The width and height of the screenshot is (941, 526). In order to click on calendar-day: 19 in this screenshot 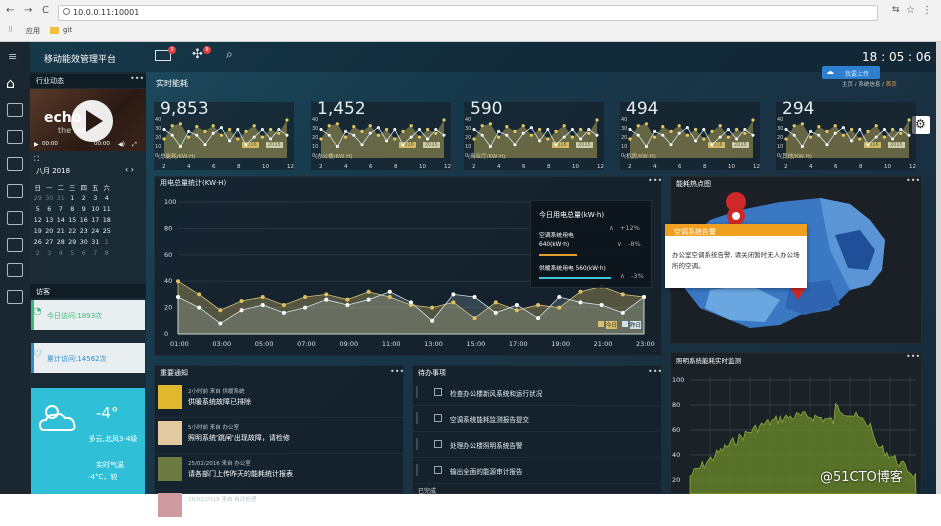, I will do `click(38, 231)`.